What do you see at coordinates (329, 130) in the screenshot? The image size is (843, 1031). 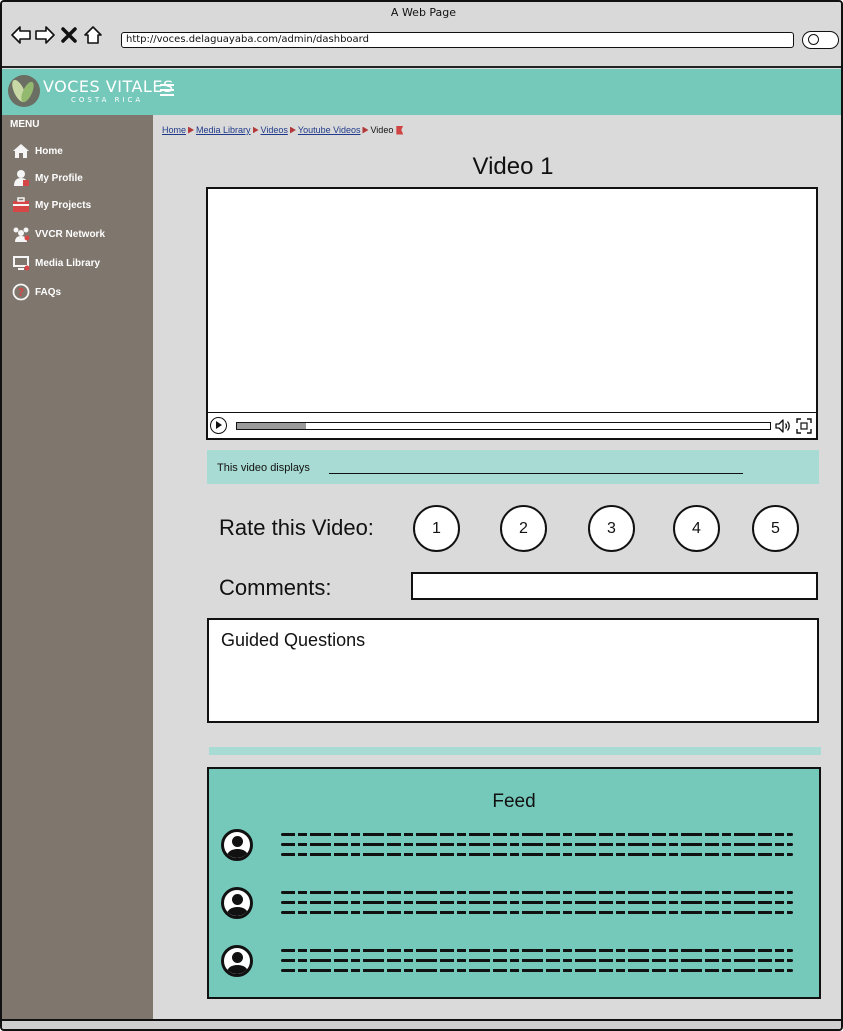 I see `breadcrumb-youtube-videos: Youtube Videos` at bounding box center [329, 130].